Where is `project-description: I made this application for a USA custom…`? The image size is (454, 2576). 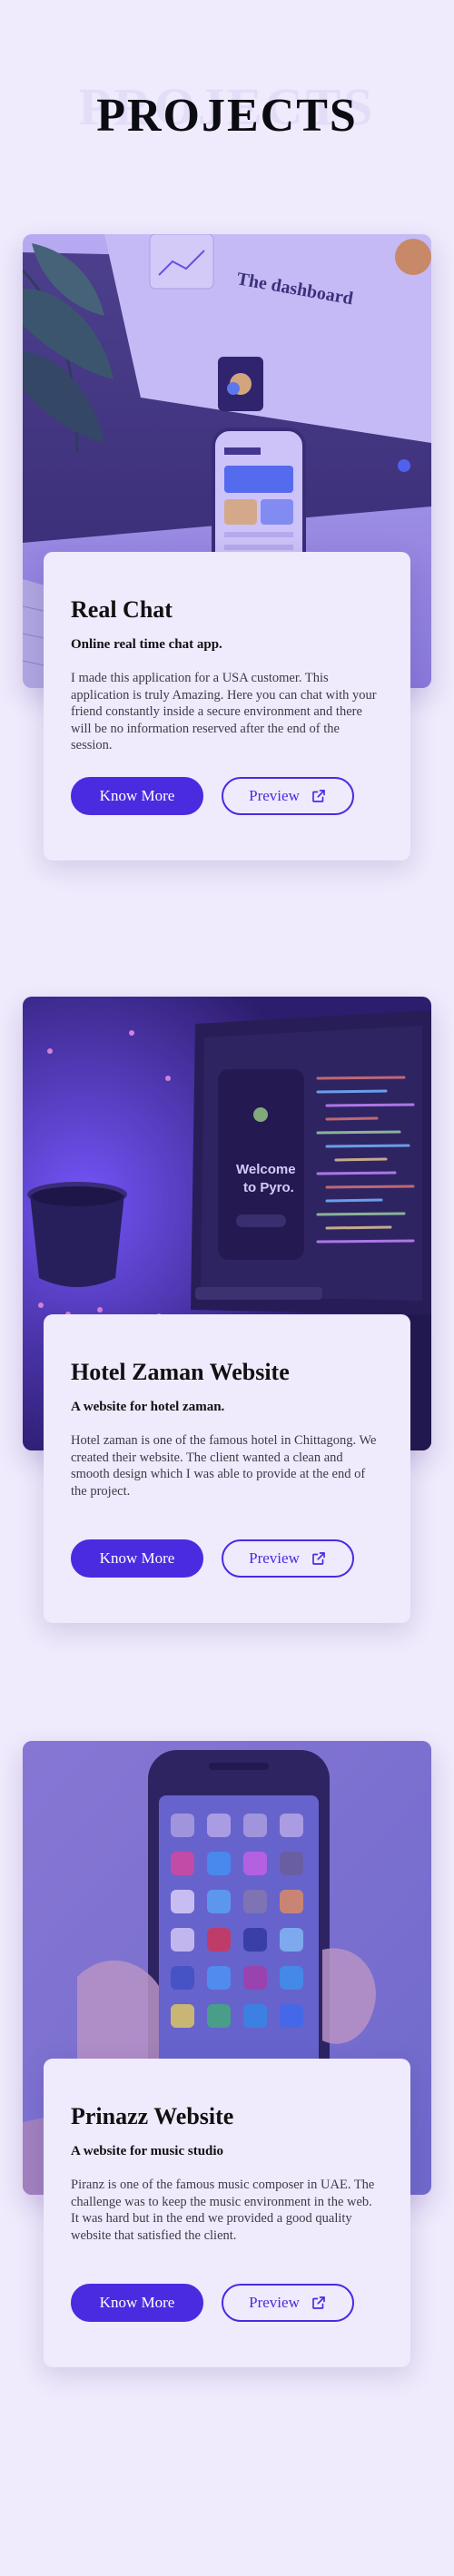 project-description: I made this application for a USA custom… is located at coordinates (224, 711).